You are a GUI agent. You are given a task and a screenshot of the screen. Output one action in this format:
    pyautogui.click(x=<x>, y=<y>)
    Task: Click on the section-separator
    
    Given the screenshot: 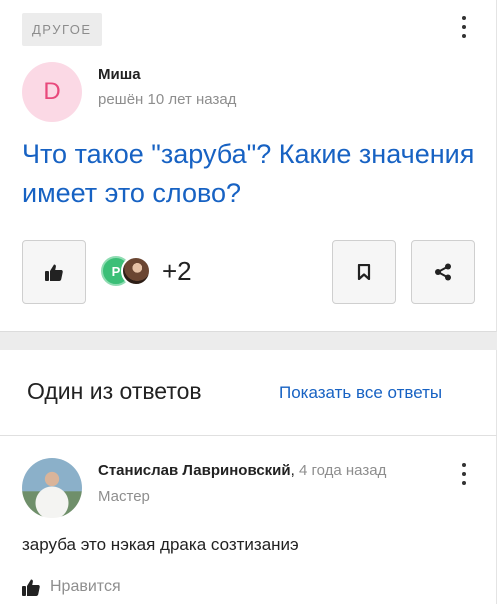 What is the action you would take?
    pyautogui.click(x=248, y=341)
    